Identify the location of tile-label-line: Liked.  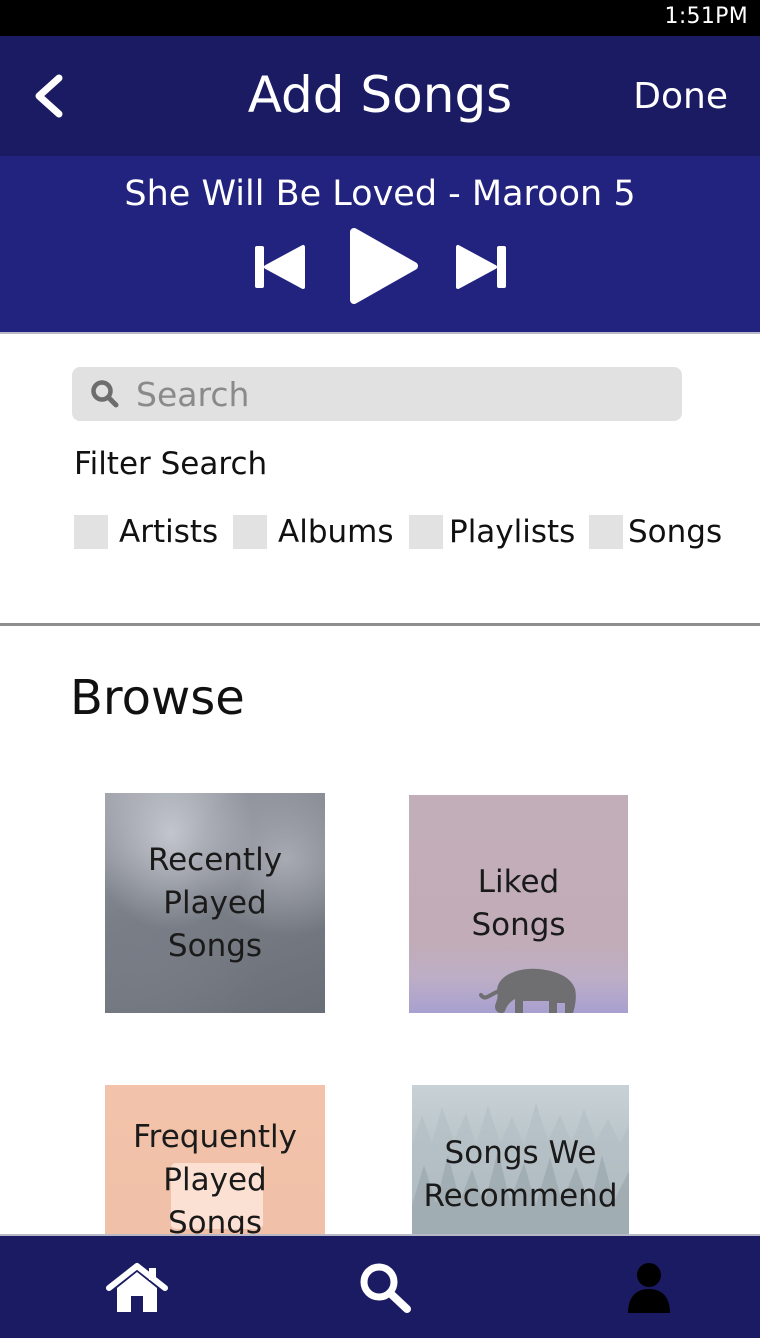
(518, 882).